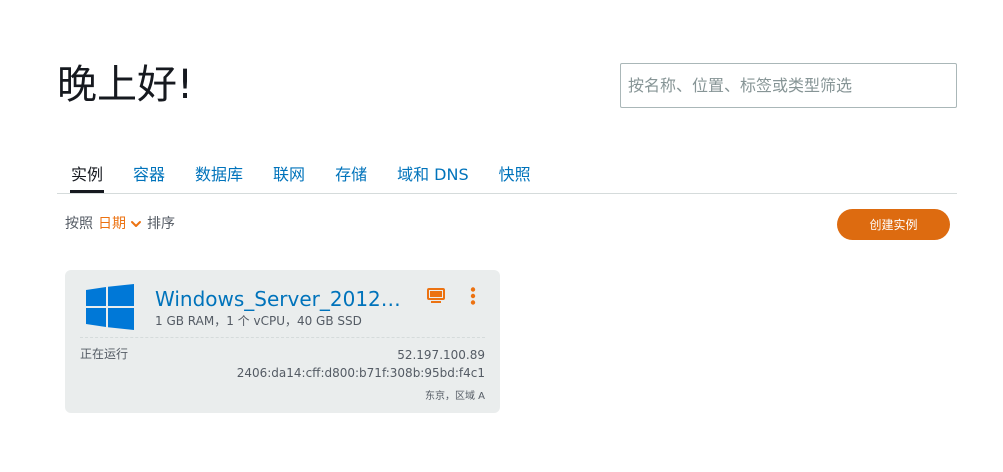 Image resolution: width=1003 pixels, height=472 pixels. I want to click on tab-instances: 实例, so click(87, 176).